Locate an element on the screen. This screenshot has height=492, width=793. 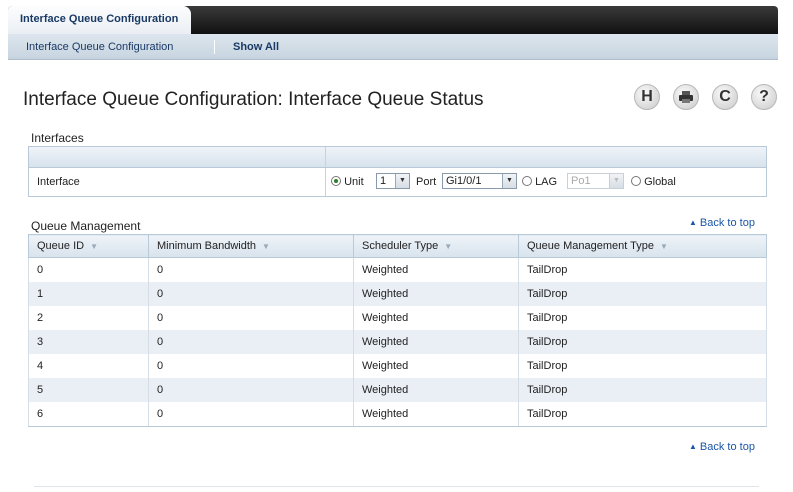
column-header-queue-management-type: Queue Management Type ▼ is located at coordinates (642, 246).